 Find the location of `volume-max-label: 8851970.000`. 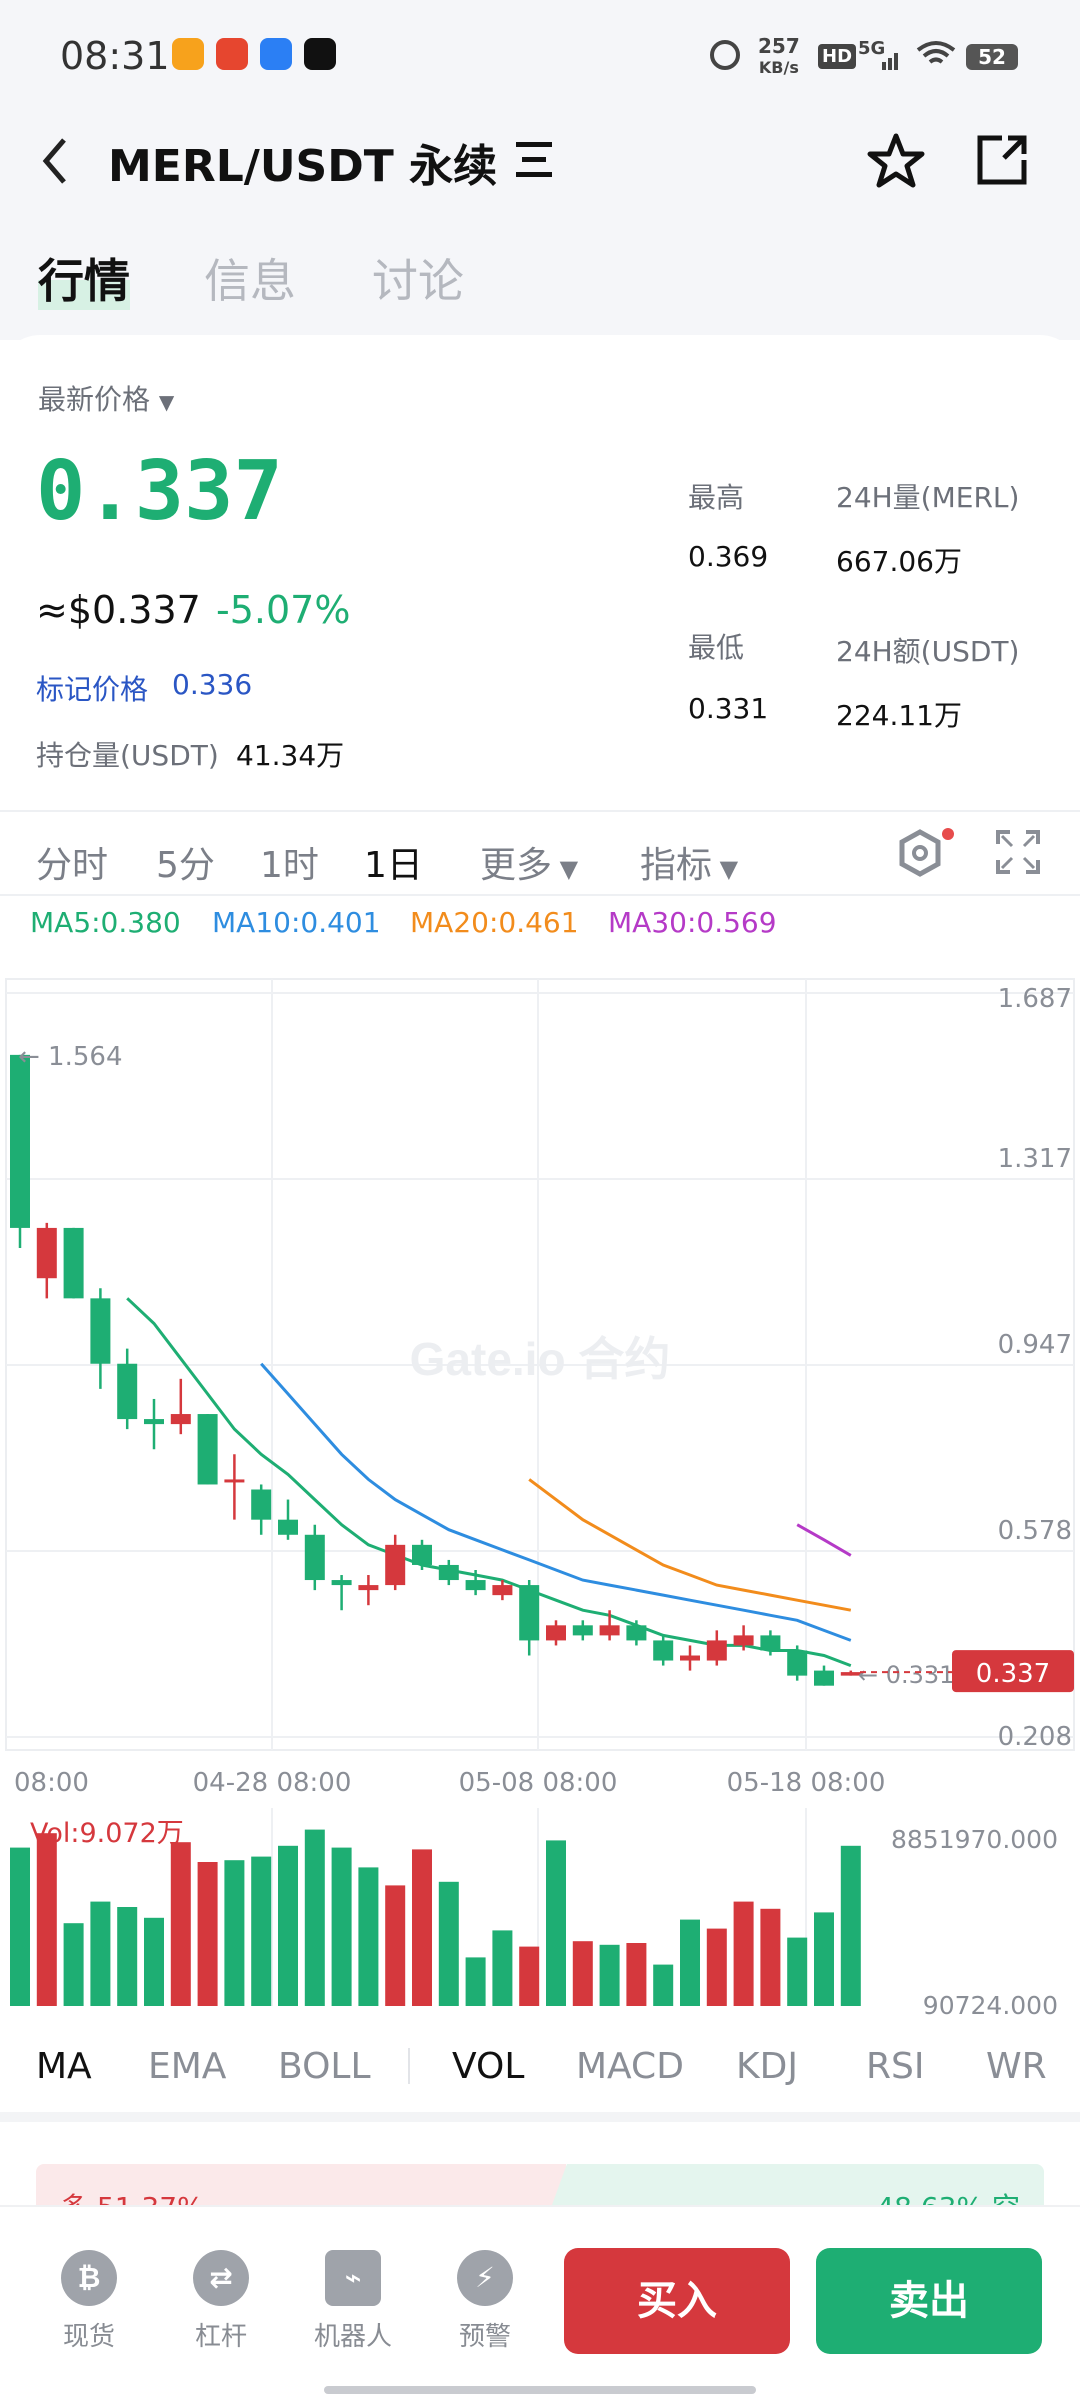

volume-max-label: 8851970.000 is located at coordinates (974, 1839).